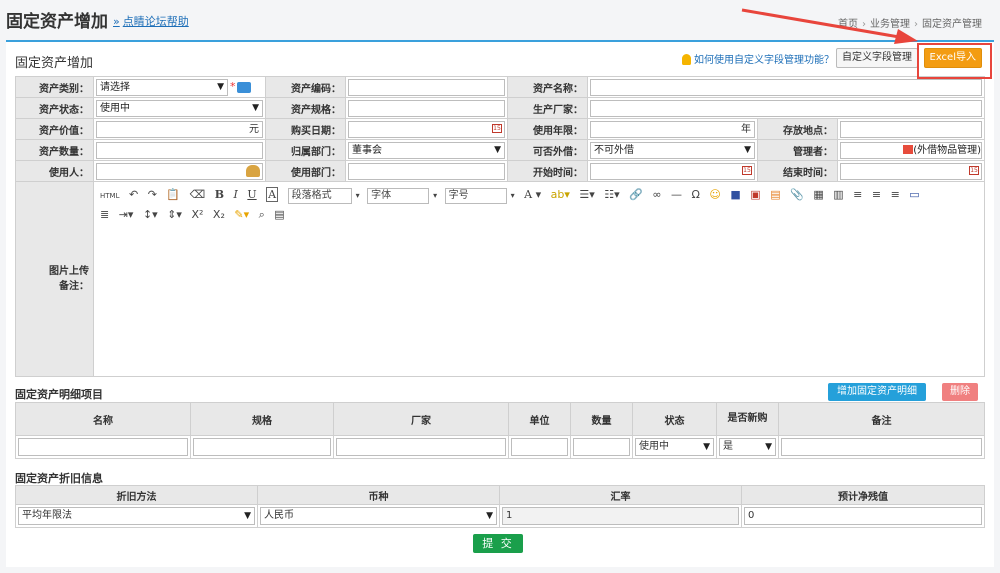  What do you see at coordinates (758, 58) in the screenshot?
I see `custom-field-tip: 如何使用自定义字段管理功能？` at bounding box center [758, 58].